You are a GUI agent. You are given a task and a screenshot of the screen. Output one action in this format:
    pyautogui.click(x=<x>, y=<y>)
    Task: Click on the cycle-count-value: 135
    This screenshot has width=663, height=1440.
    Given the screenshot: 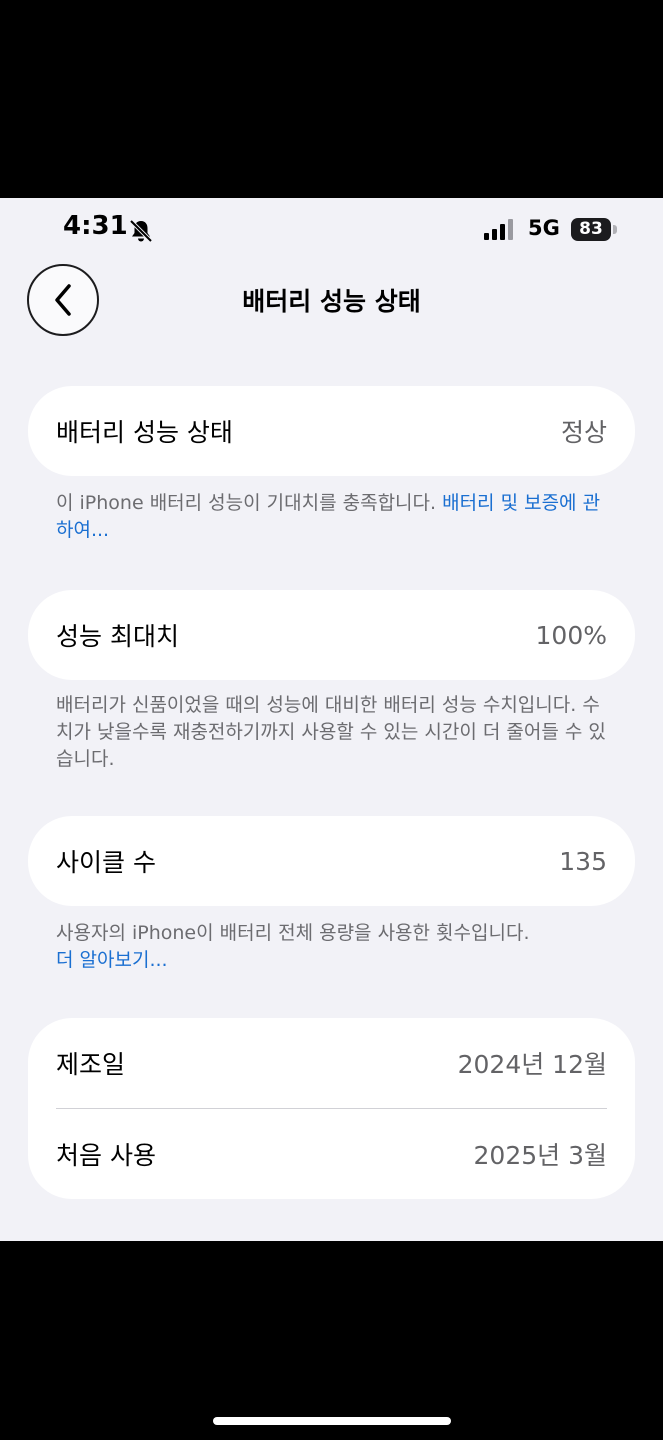 What is the action you would take?
    pyautogui.click(x=583, y=861)
    